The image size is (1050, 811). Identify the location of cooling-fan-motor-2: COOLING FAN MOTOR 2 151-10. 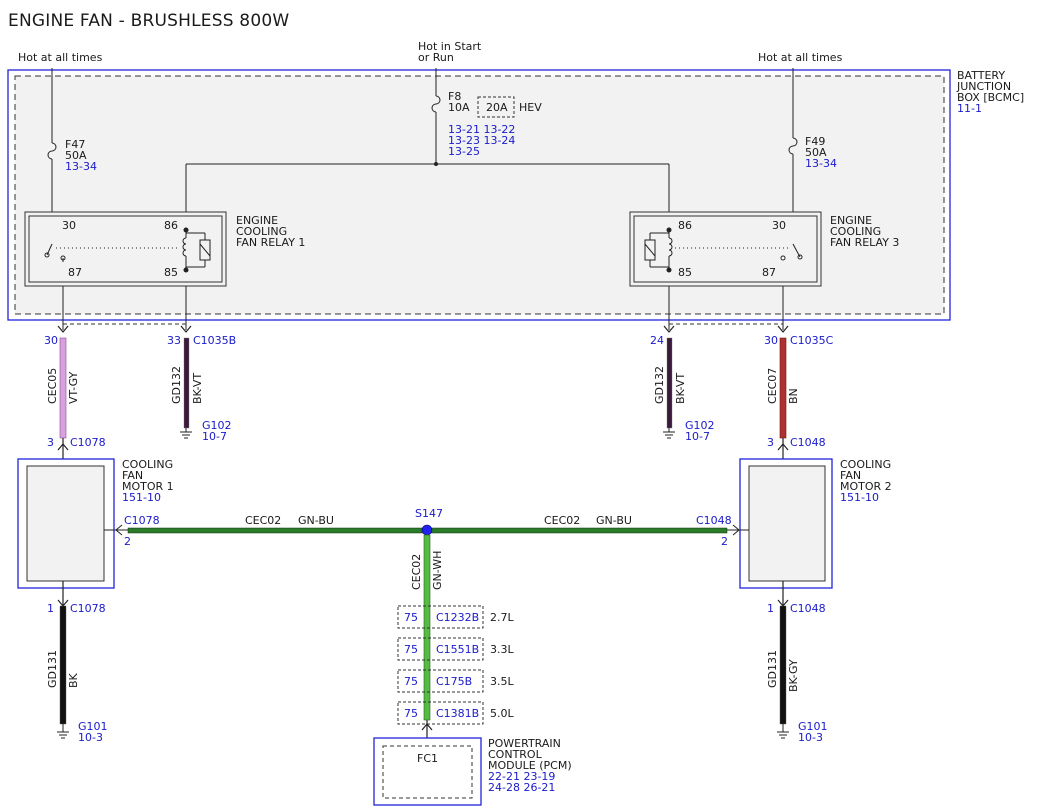
(815, 523).